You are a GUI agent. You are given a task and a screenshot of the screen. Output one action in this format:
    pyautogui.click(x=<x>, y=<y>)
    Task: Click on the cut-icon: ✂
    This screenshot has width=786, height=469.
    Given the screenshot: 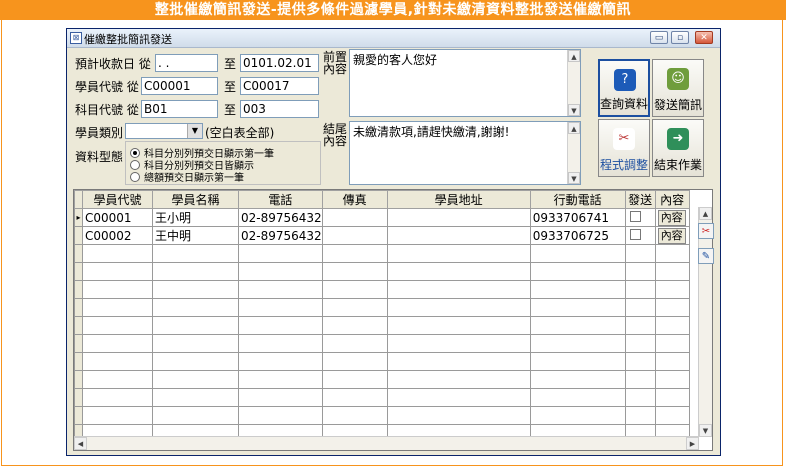 What is the action you would take?
    pyautogui.click(x=706, y=231)
    